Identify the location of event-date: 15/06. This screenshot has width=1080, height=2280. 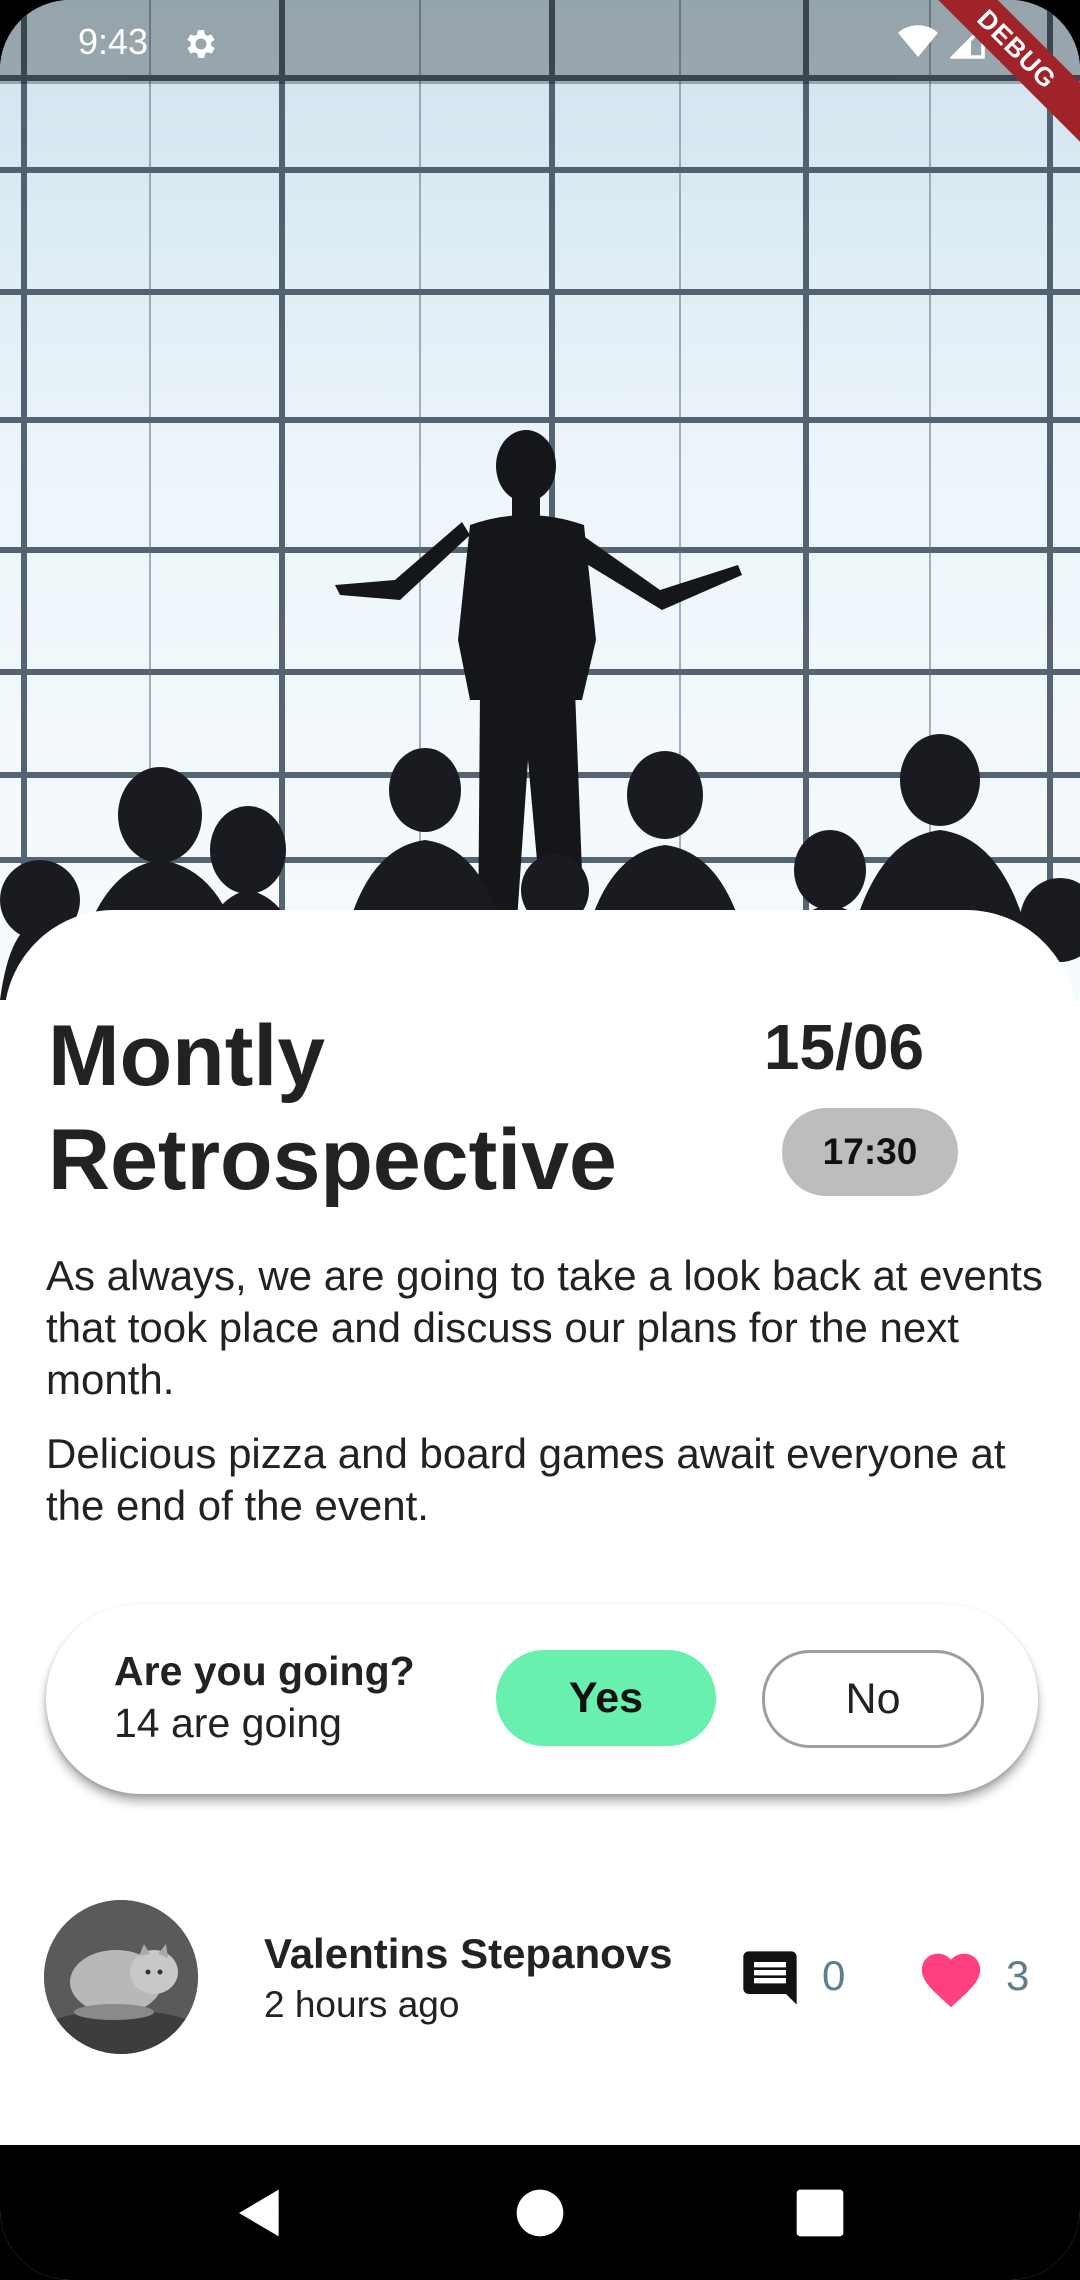
(844, 1047).